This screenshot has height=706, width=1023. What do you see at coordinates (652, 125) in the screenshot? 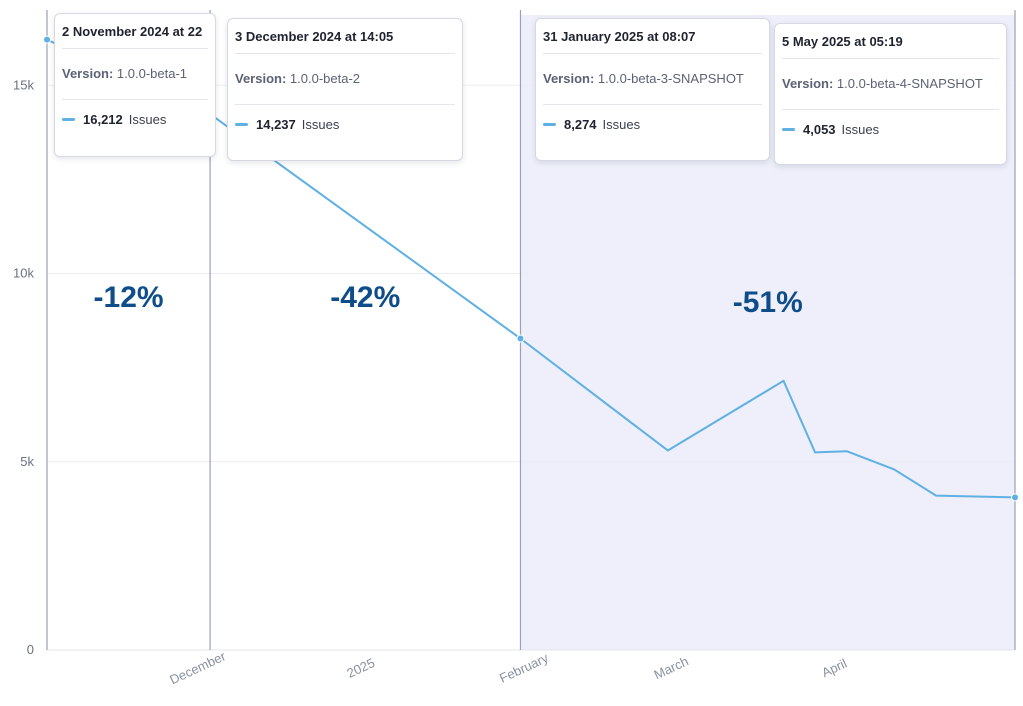
I see `tooltip-issues: 8,274 Issues` at bounding box center [652, 125].